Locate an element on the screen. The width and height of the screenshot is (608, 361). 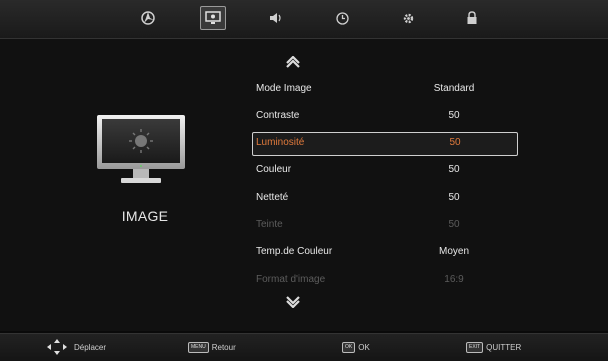
clock-tab-icon is located at coordinates (342, 18).